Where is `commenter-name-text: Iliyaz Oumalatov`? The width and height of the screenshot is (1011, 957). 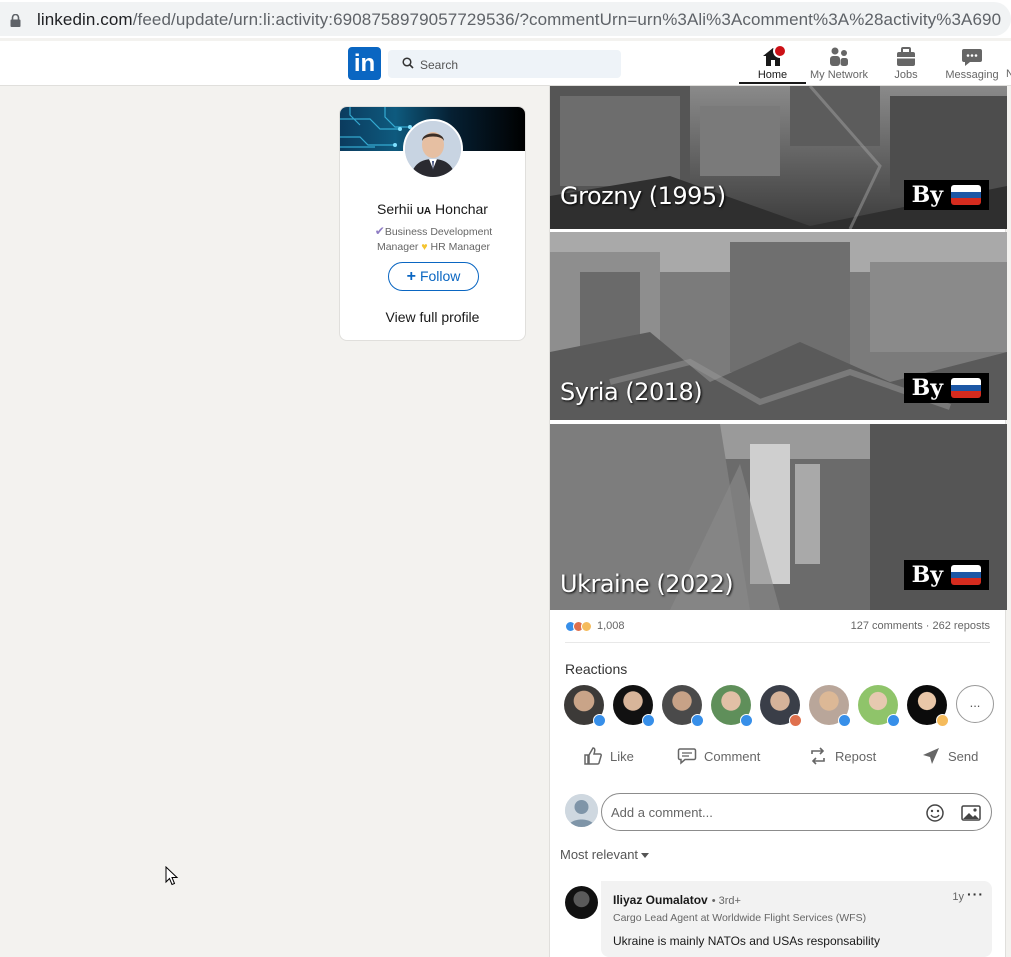 commenter-name-text: Iliyaz Oumalatov is located at coordinates (660, 900).